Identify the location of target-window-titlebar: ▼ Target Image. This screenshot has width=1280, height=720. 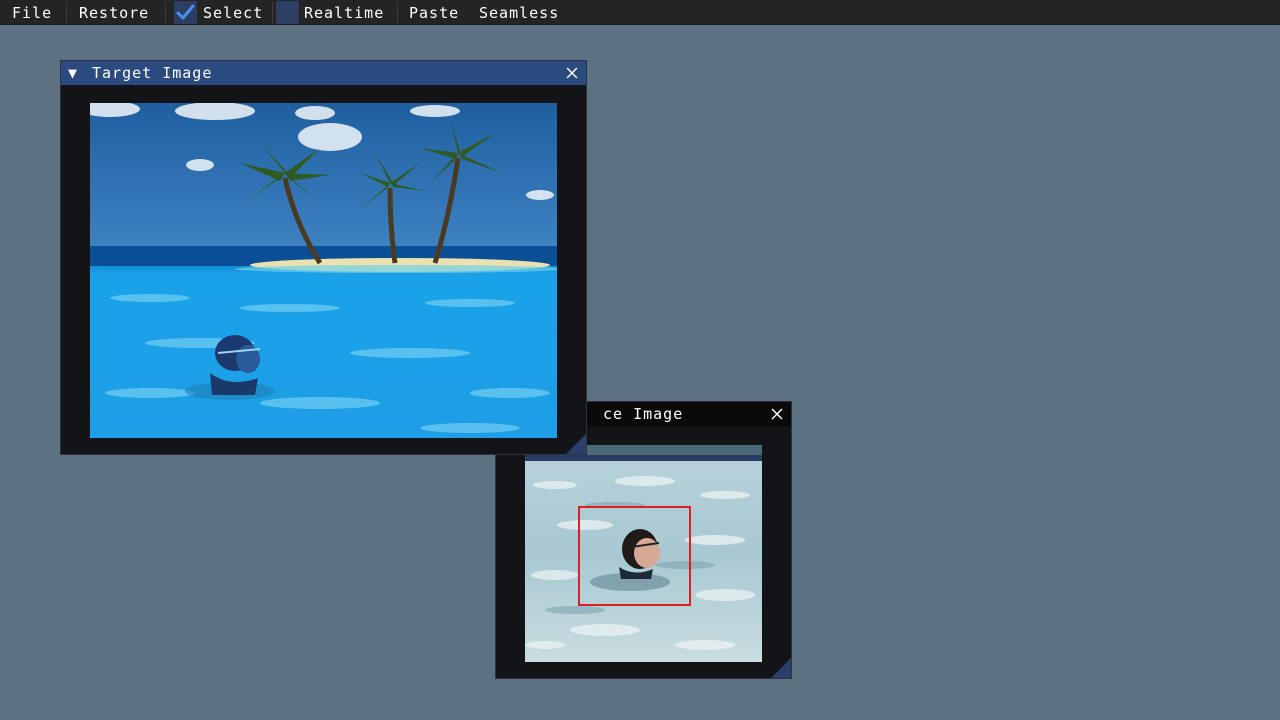
(323, 73).